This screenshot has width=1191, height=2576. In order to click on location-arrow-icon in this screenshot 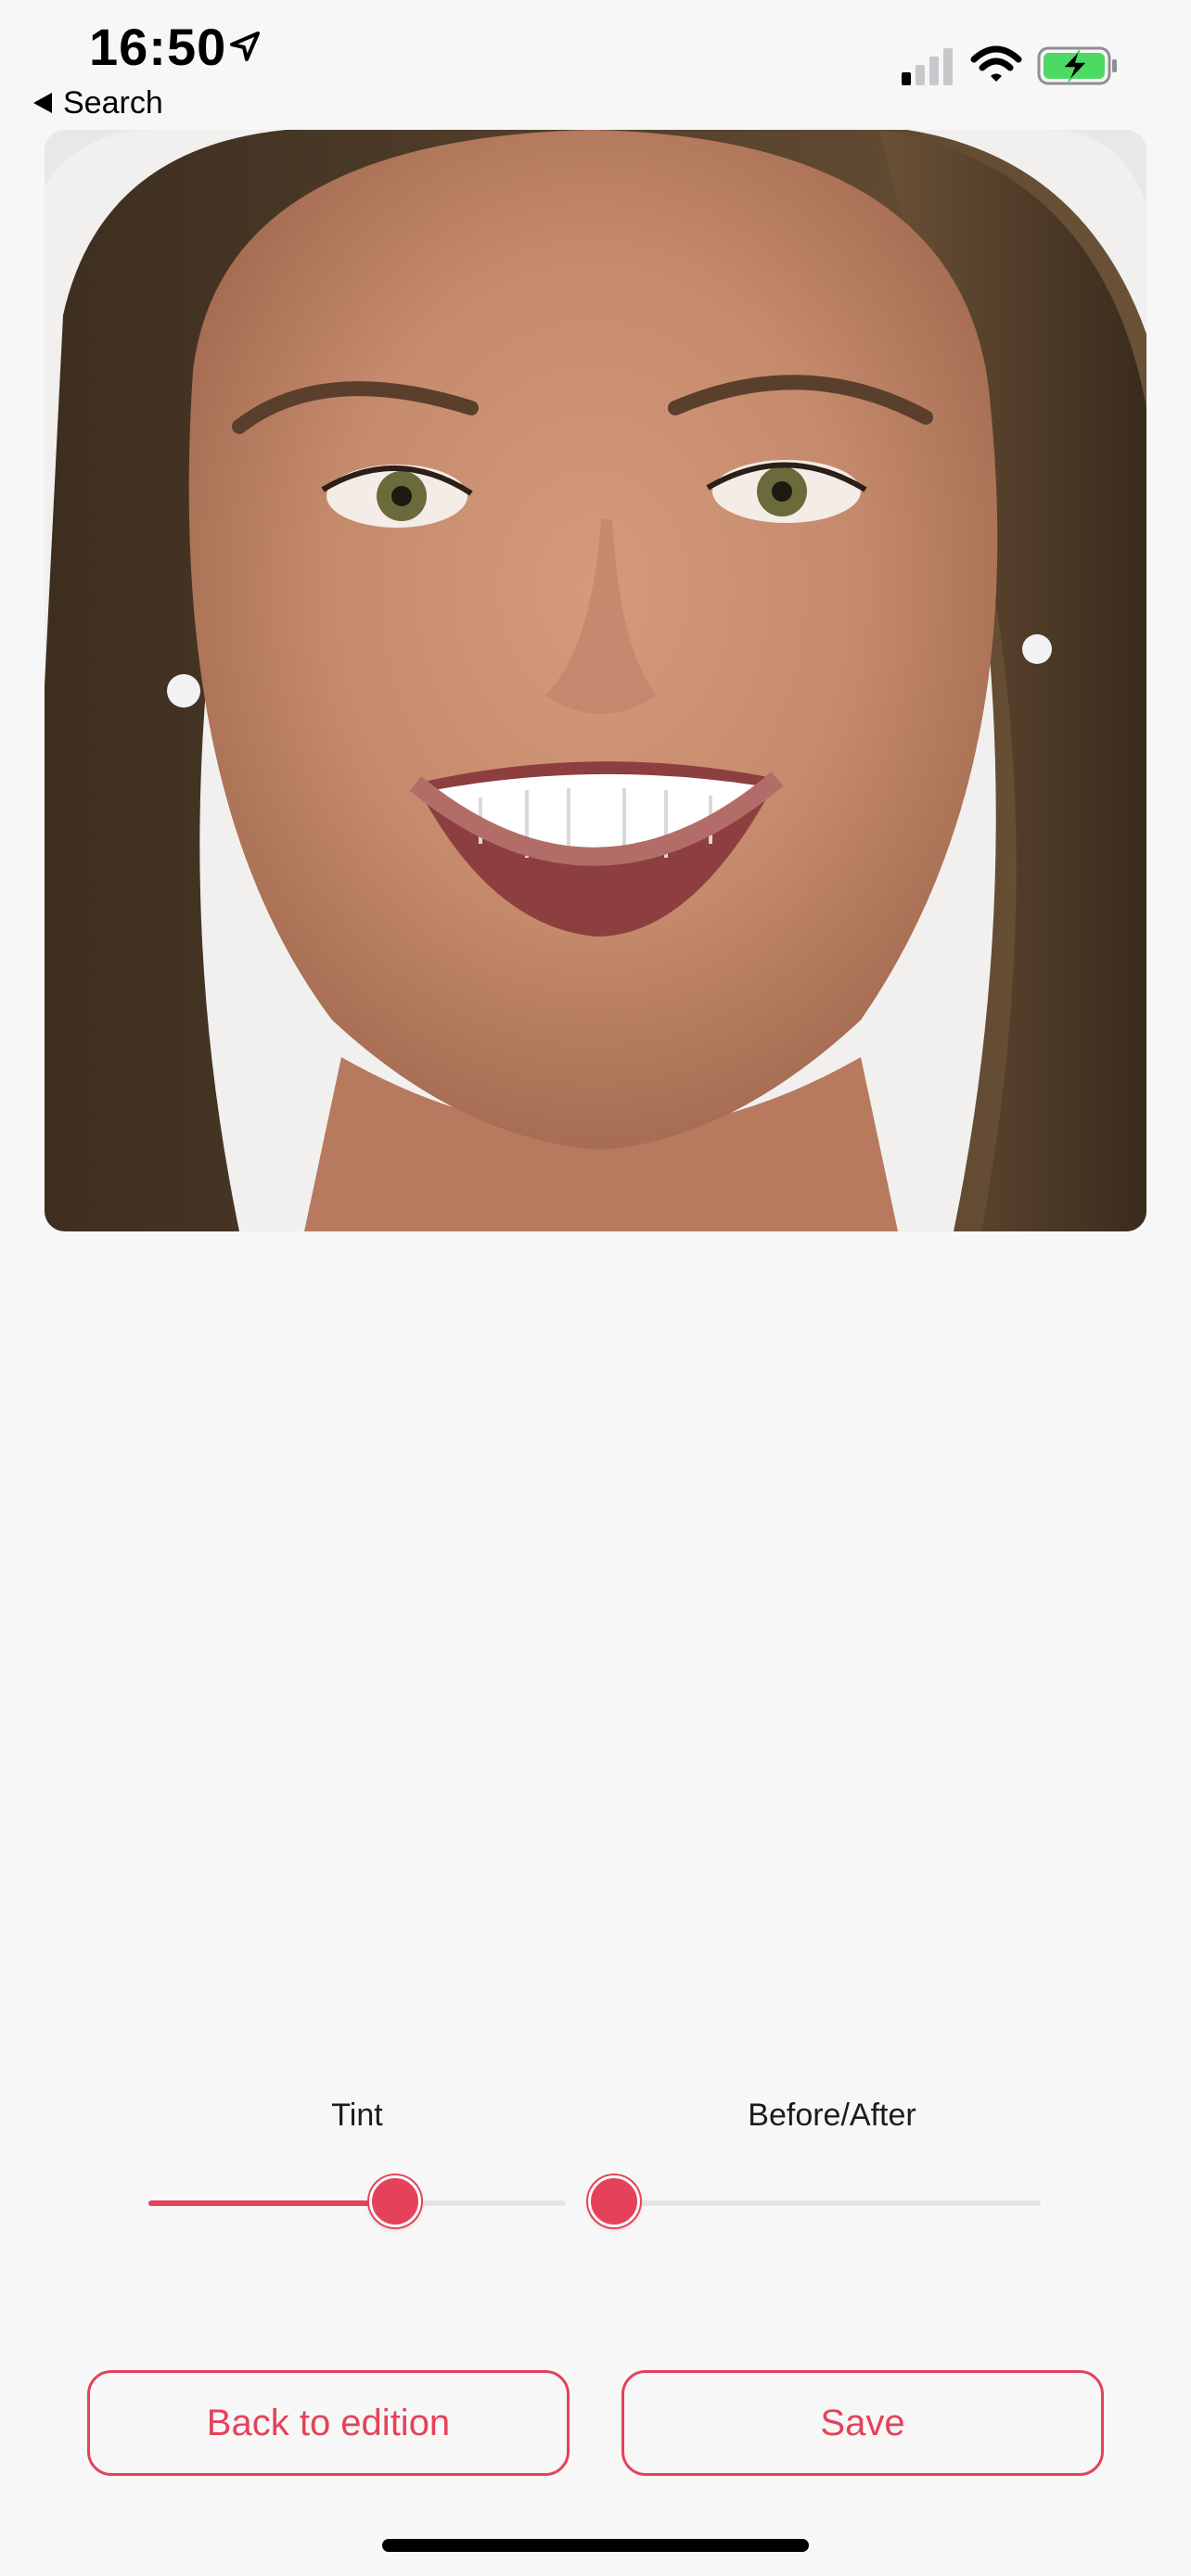, I will do `click(245, 46)`.